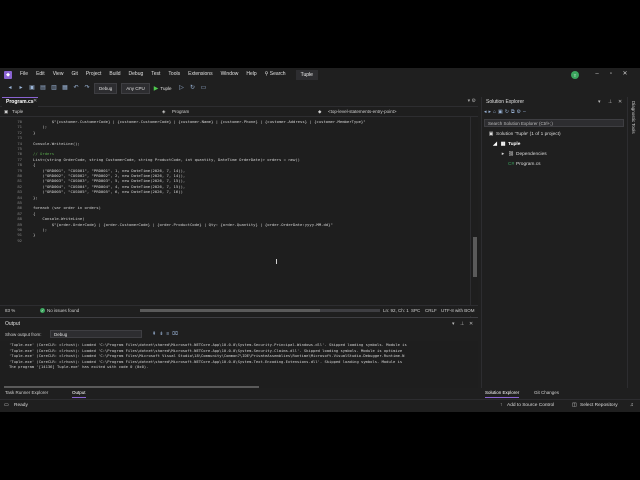 The height and width of the screenshot is (480, 640). What do you see at coordinates (32, 88) in the screenshot?
I see `new-item-icon: ▣` at bounding box center [32, 88].